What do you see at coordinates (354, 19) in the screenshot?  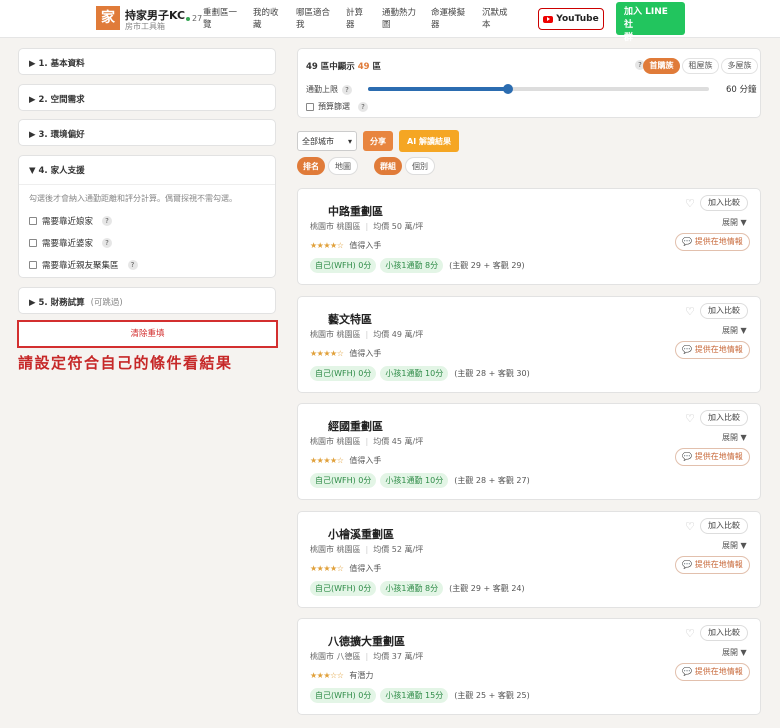 I see `nav-calculator: 計算器` at bounding box center [354, 19].